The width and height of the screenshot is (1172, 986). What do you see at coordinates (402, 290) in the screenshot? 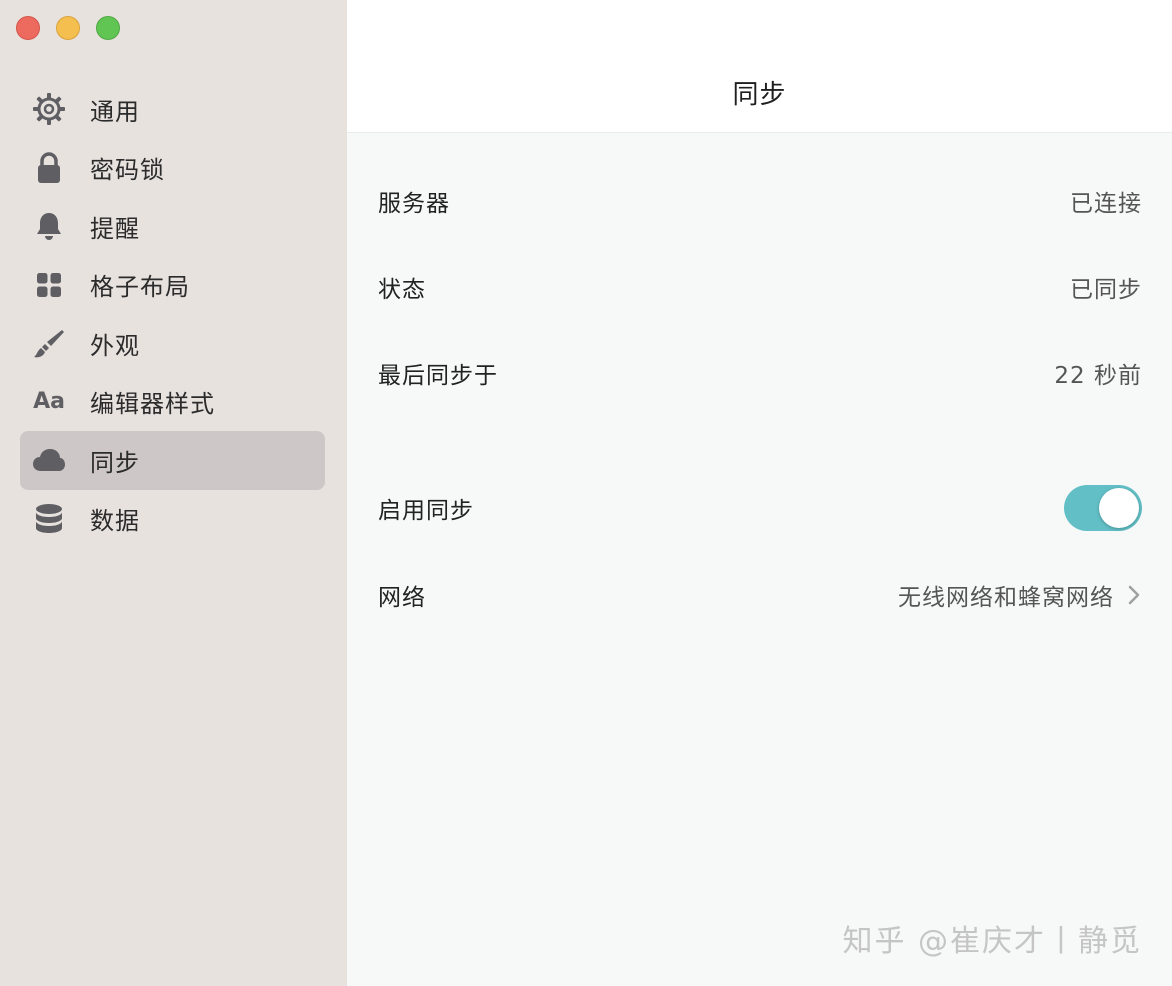
I see `status-label: 状态` at bounding box center [402, 290].